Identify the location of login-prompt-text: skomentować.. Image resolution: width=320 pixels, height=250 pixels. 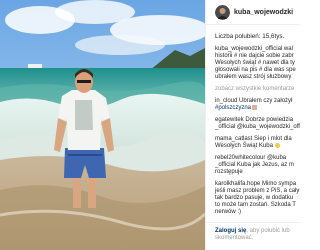
(234, 238).